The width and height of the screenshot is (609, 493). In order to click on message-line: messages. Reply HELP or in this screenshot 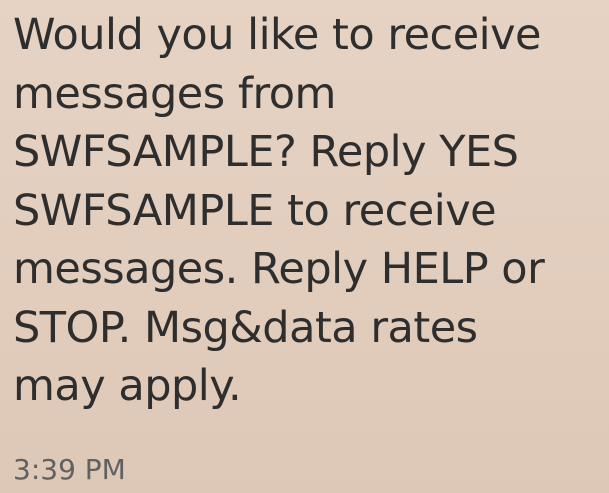, I will do `click(279, 269)`.